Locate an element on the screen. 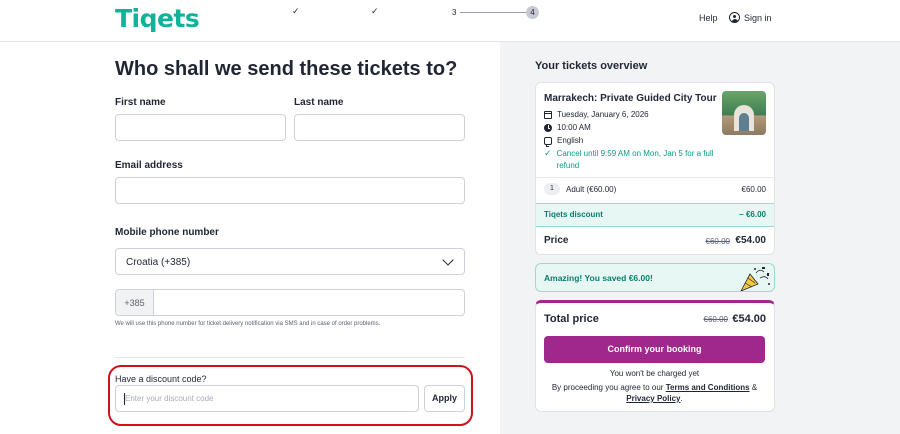  tour-date: Tuesday, January 6, 2026 is located at coordinates (596, 114).